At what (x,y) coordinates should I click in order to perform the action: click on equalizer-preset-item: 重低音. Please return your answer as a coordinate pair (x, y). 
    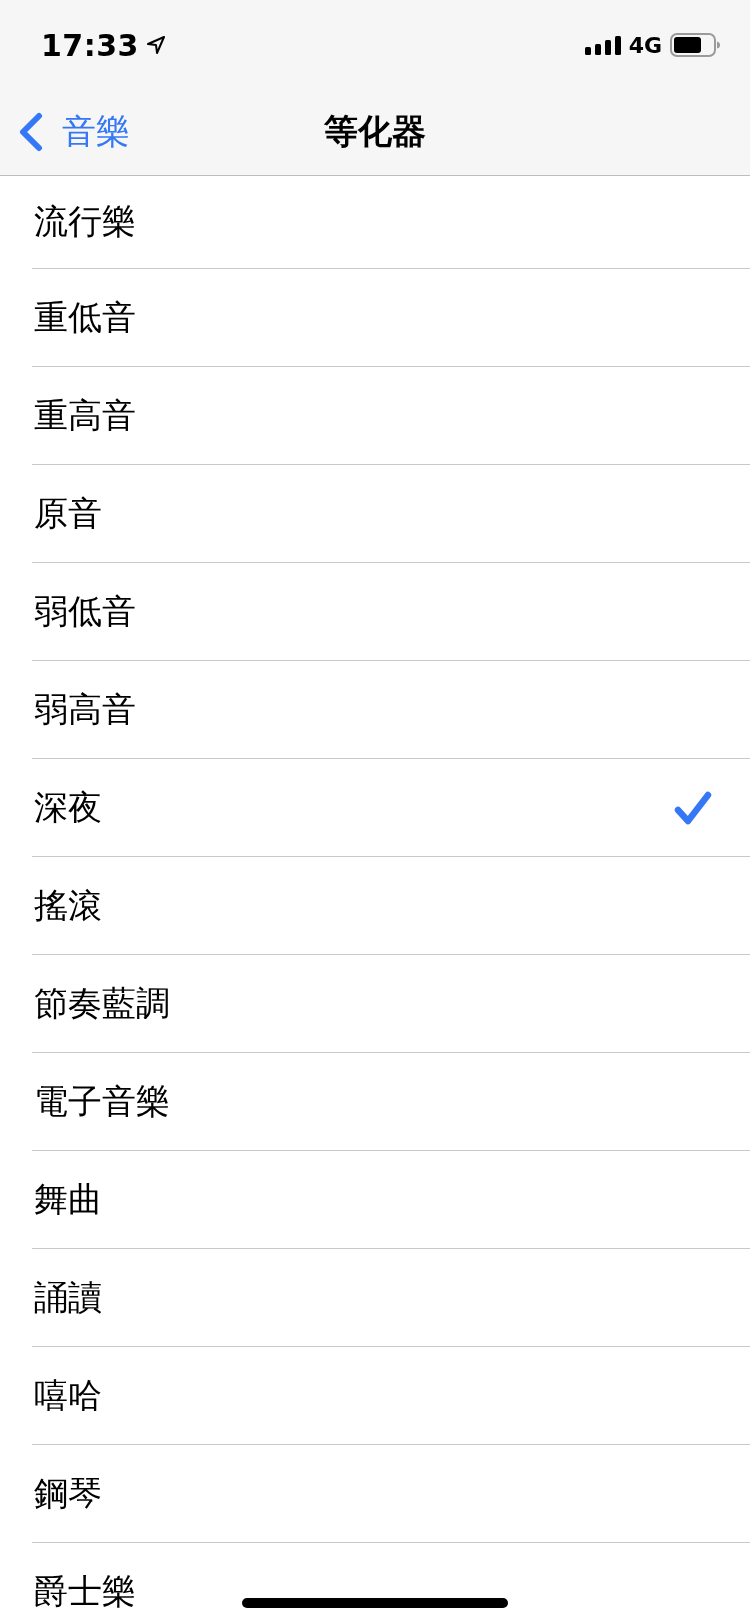
    Looking at the image, I should click on (391, 318).